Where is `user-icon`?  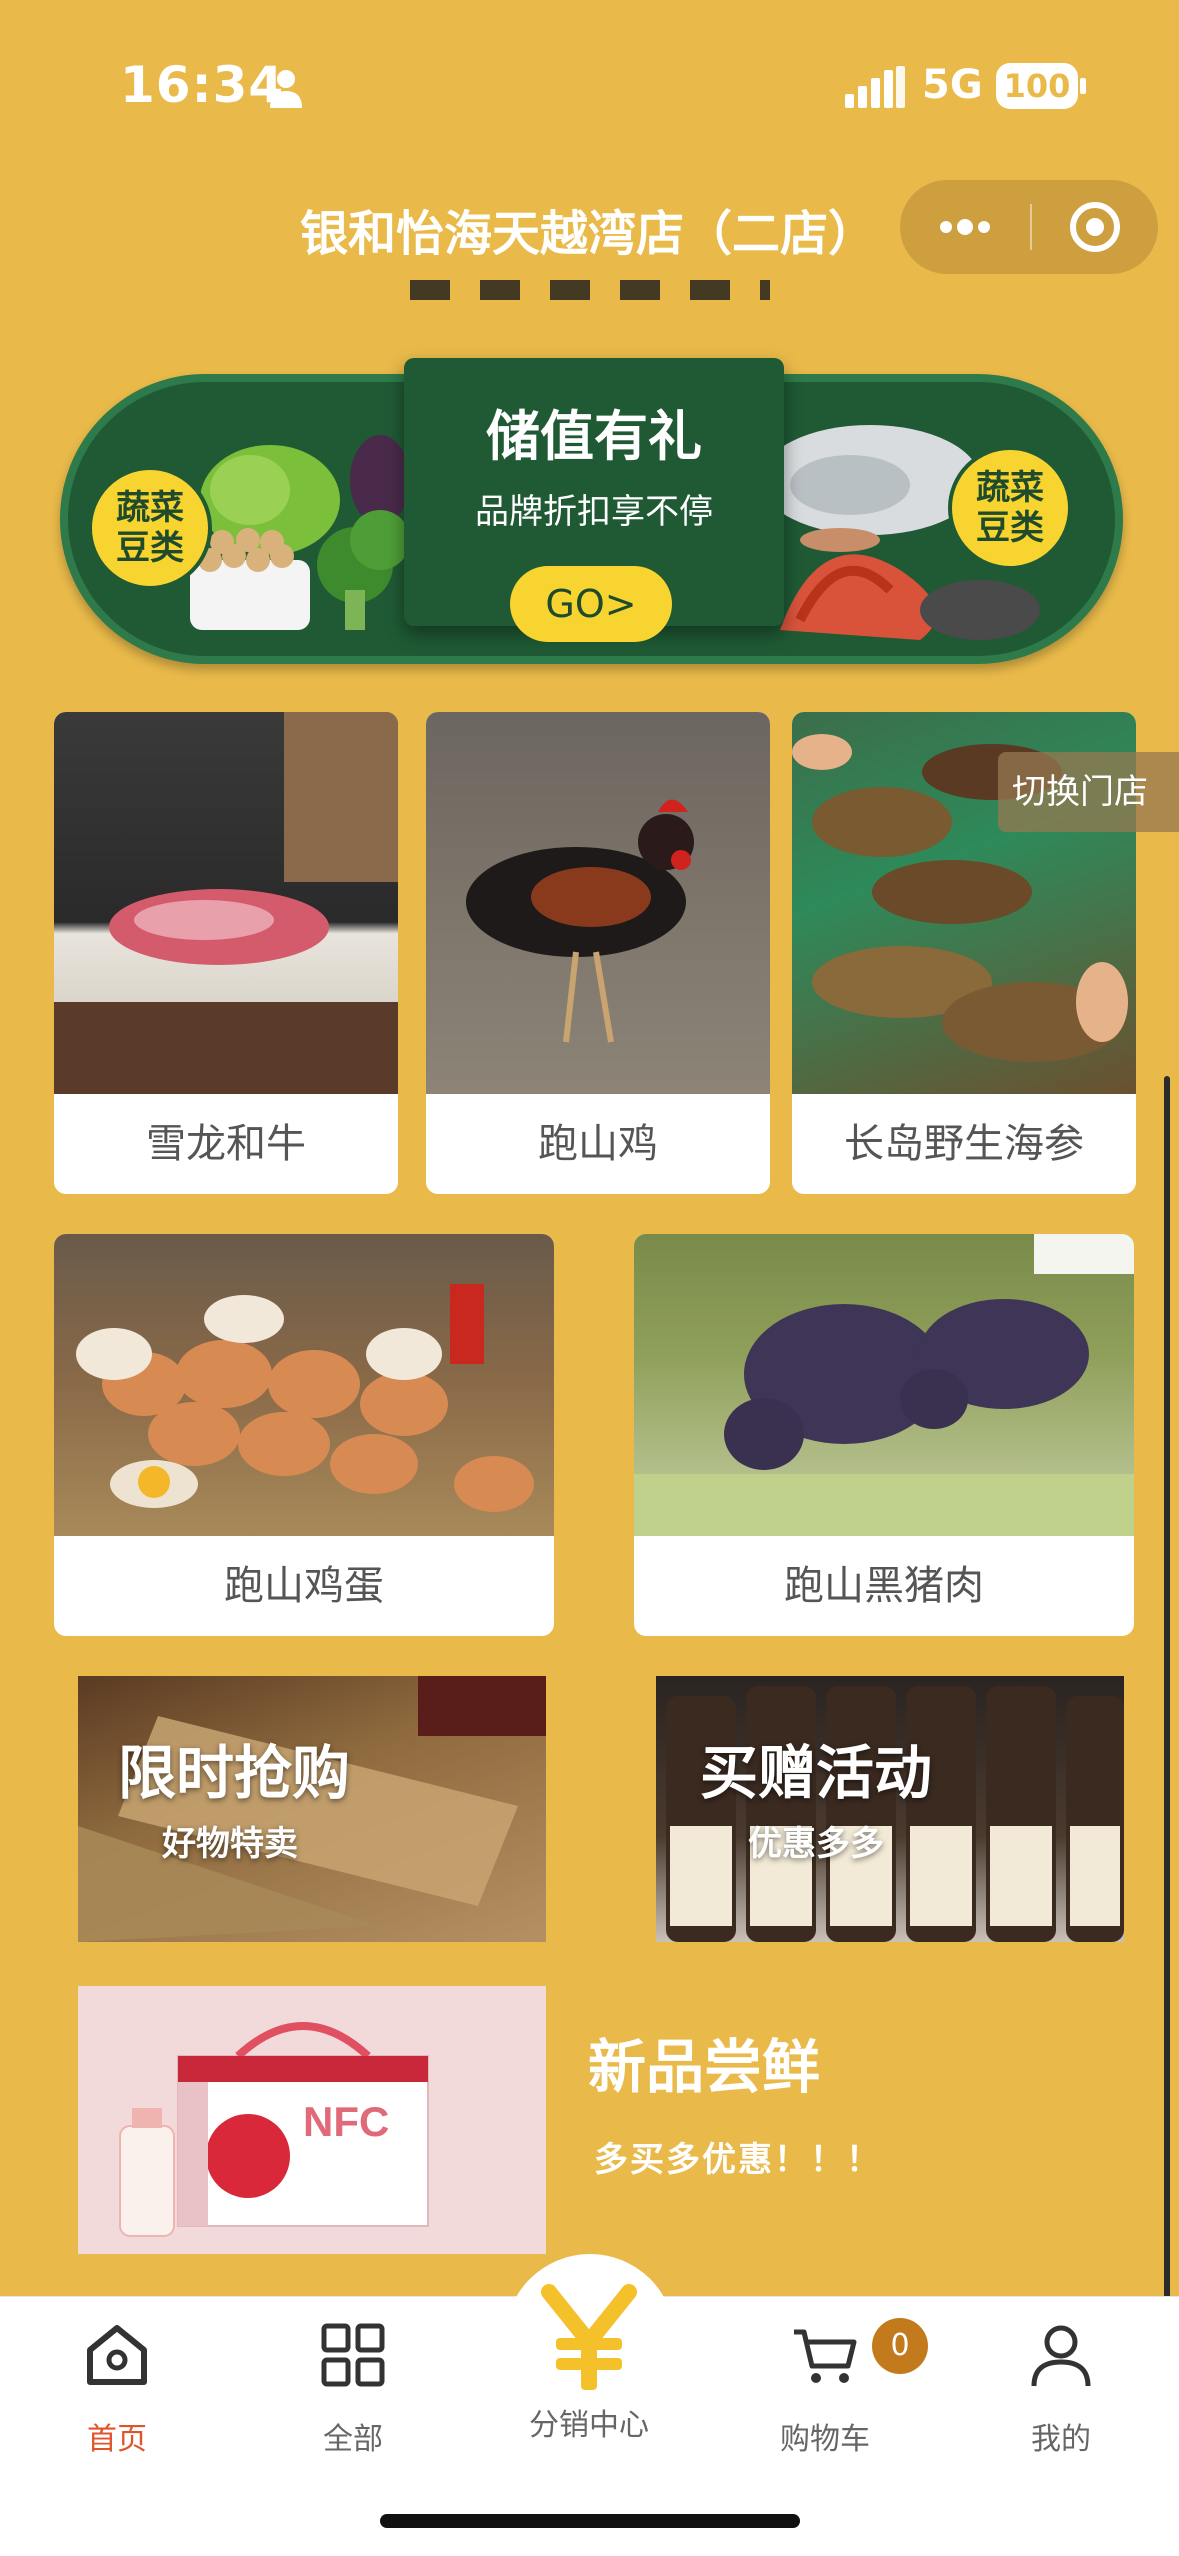
user-icon is located at coordinates (1061, 2356).